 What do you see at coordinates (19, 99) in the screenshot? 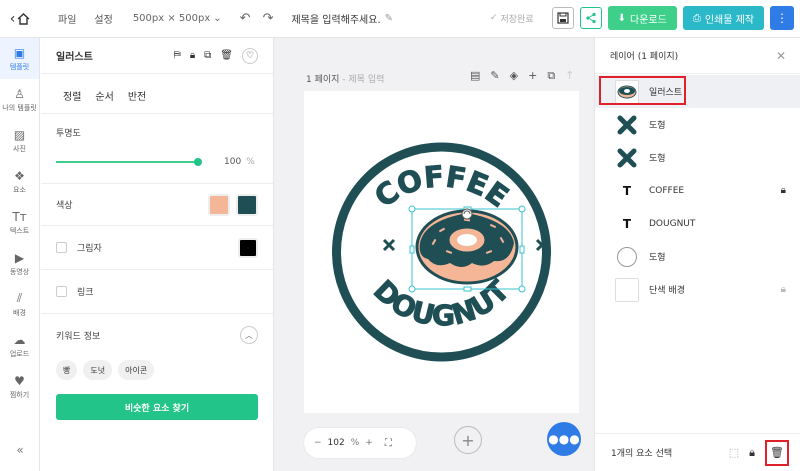
I see `sidebar-item-my-template: ♙ 나의 템플릿` at bounding box center [19, 99].